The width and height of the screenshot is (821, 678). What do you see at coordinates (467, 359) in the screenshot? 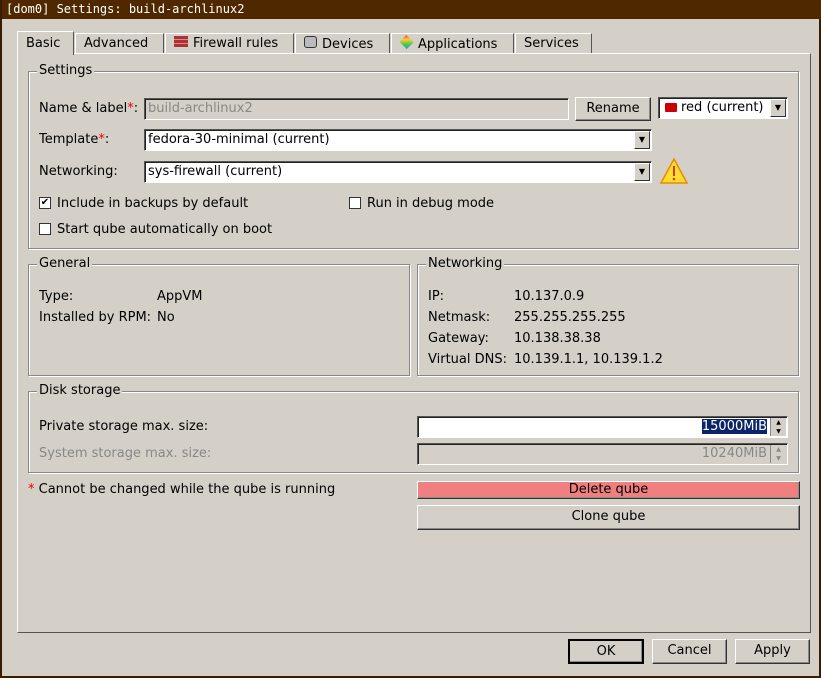
I see `dns-label: Virtual DNS:` at bounding box center [467, 359].